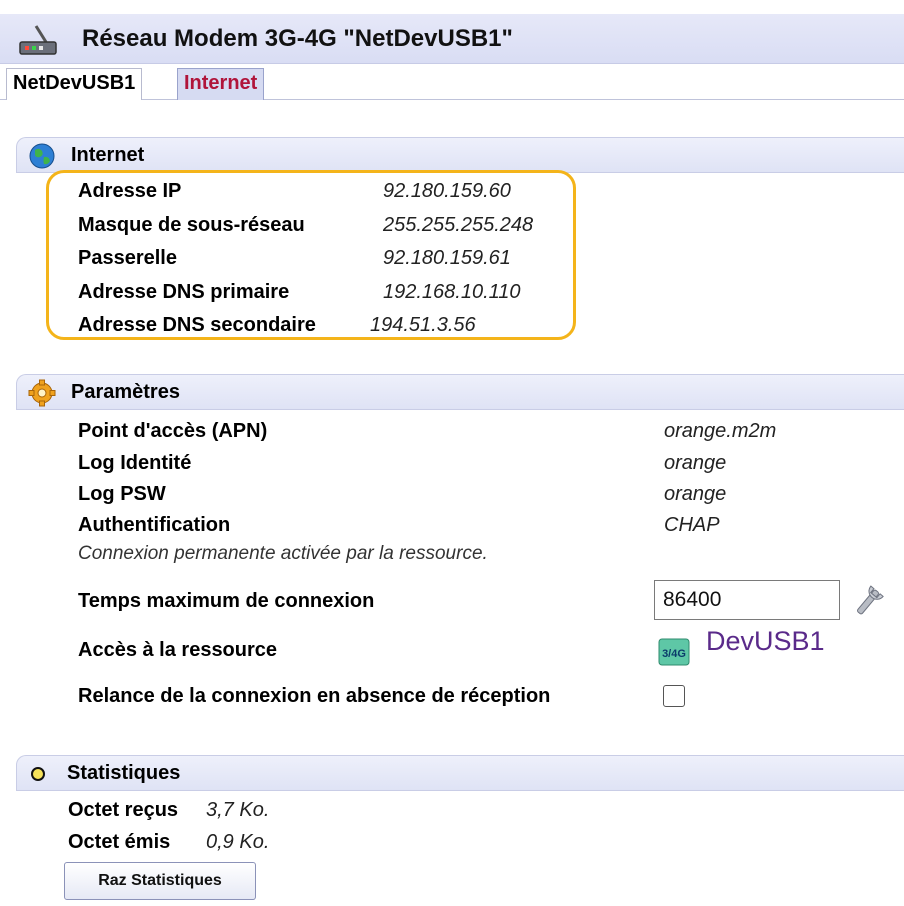 This screenshot has height=906, width=904. I want to click on value-octets-recus: 3,7 Ko., so click(238, 810).